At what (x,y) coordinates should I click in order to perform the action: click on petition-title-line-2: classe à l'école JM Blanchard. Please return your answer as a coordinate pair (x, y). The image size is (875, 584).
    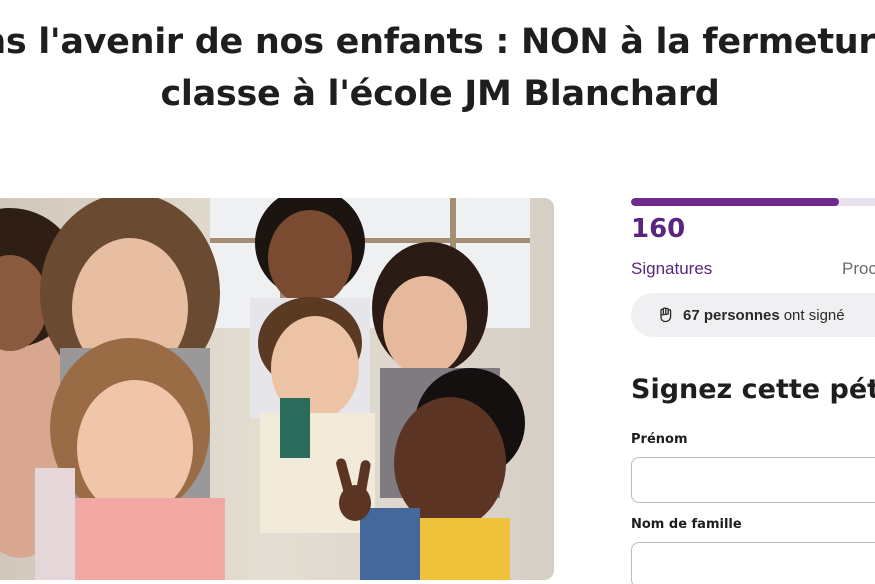
    Looking at the image, I should click on (440, 94).